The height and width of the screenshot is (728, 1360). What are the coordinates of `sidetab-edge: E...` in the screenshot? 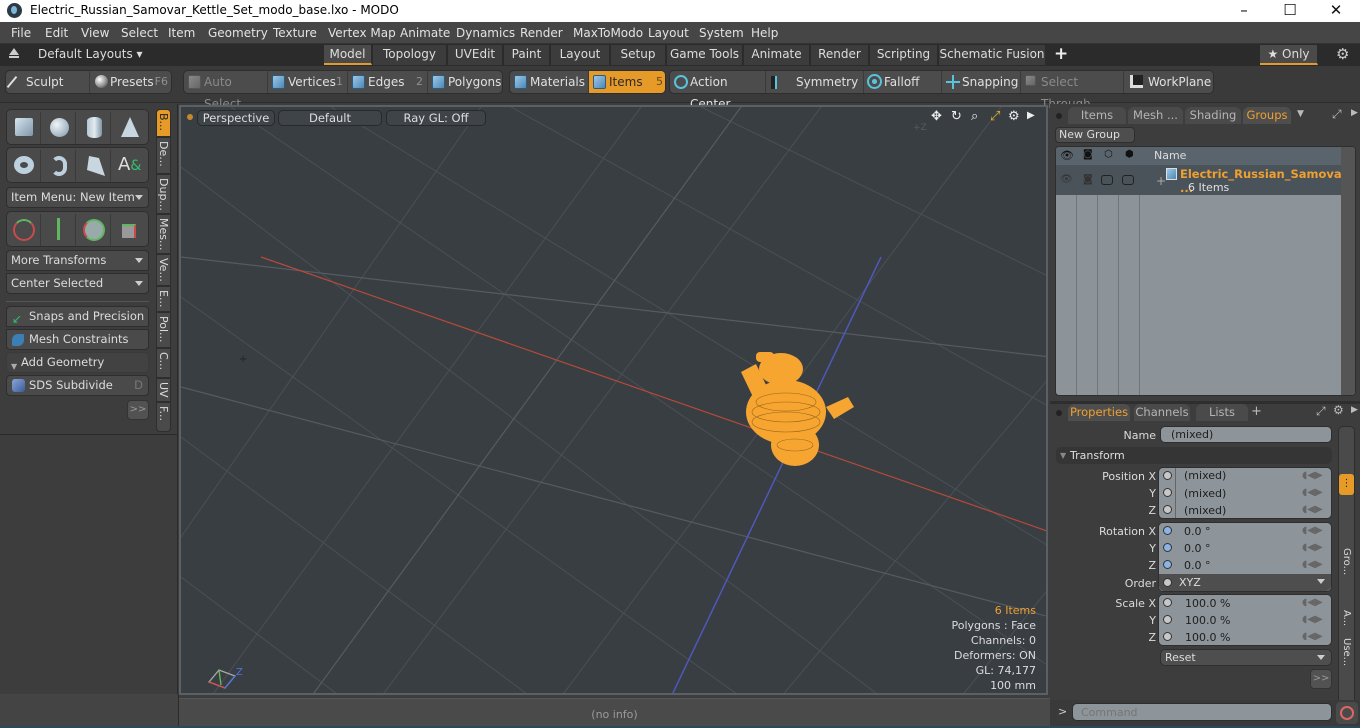 It's located at (163, 299).